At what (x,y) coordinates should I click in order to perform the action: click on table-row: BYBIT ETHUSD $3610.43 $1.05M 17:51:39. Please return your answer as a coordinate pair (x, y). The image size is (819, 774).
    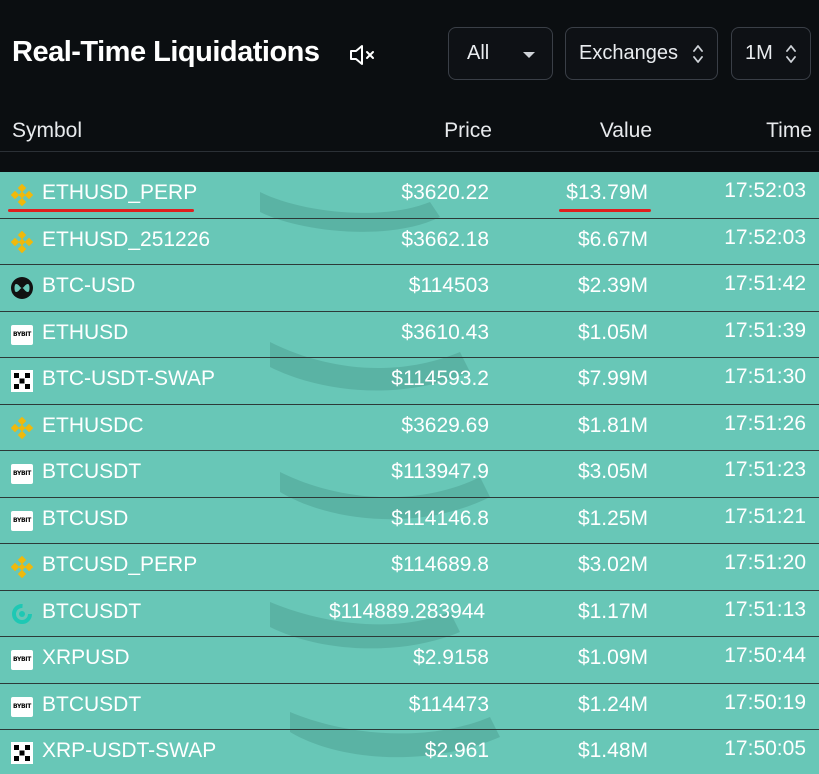
    Looking at the image, I should click on (409, 335).